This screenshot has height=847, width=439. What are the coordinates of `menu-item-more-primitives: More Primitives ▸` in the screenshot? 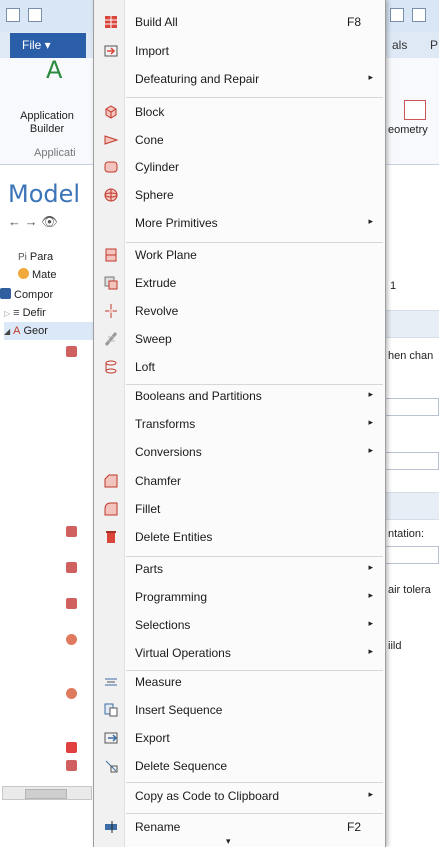 It's located at (239, 223).